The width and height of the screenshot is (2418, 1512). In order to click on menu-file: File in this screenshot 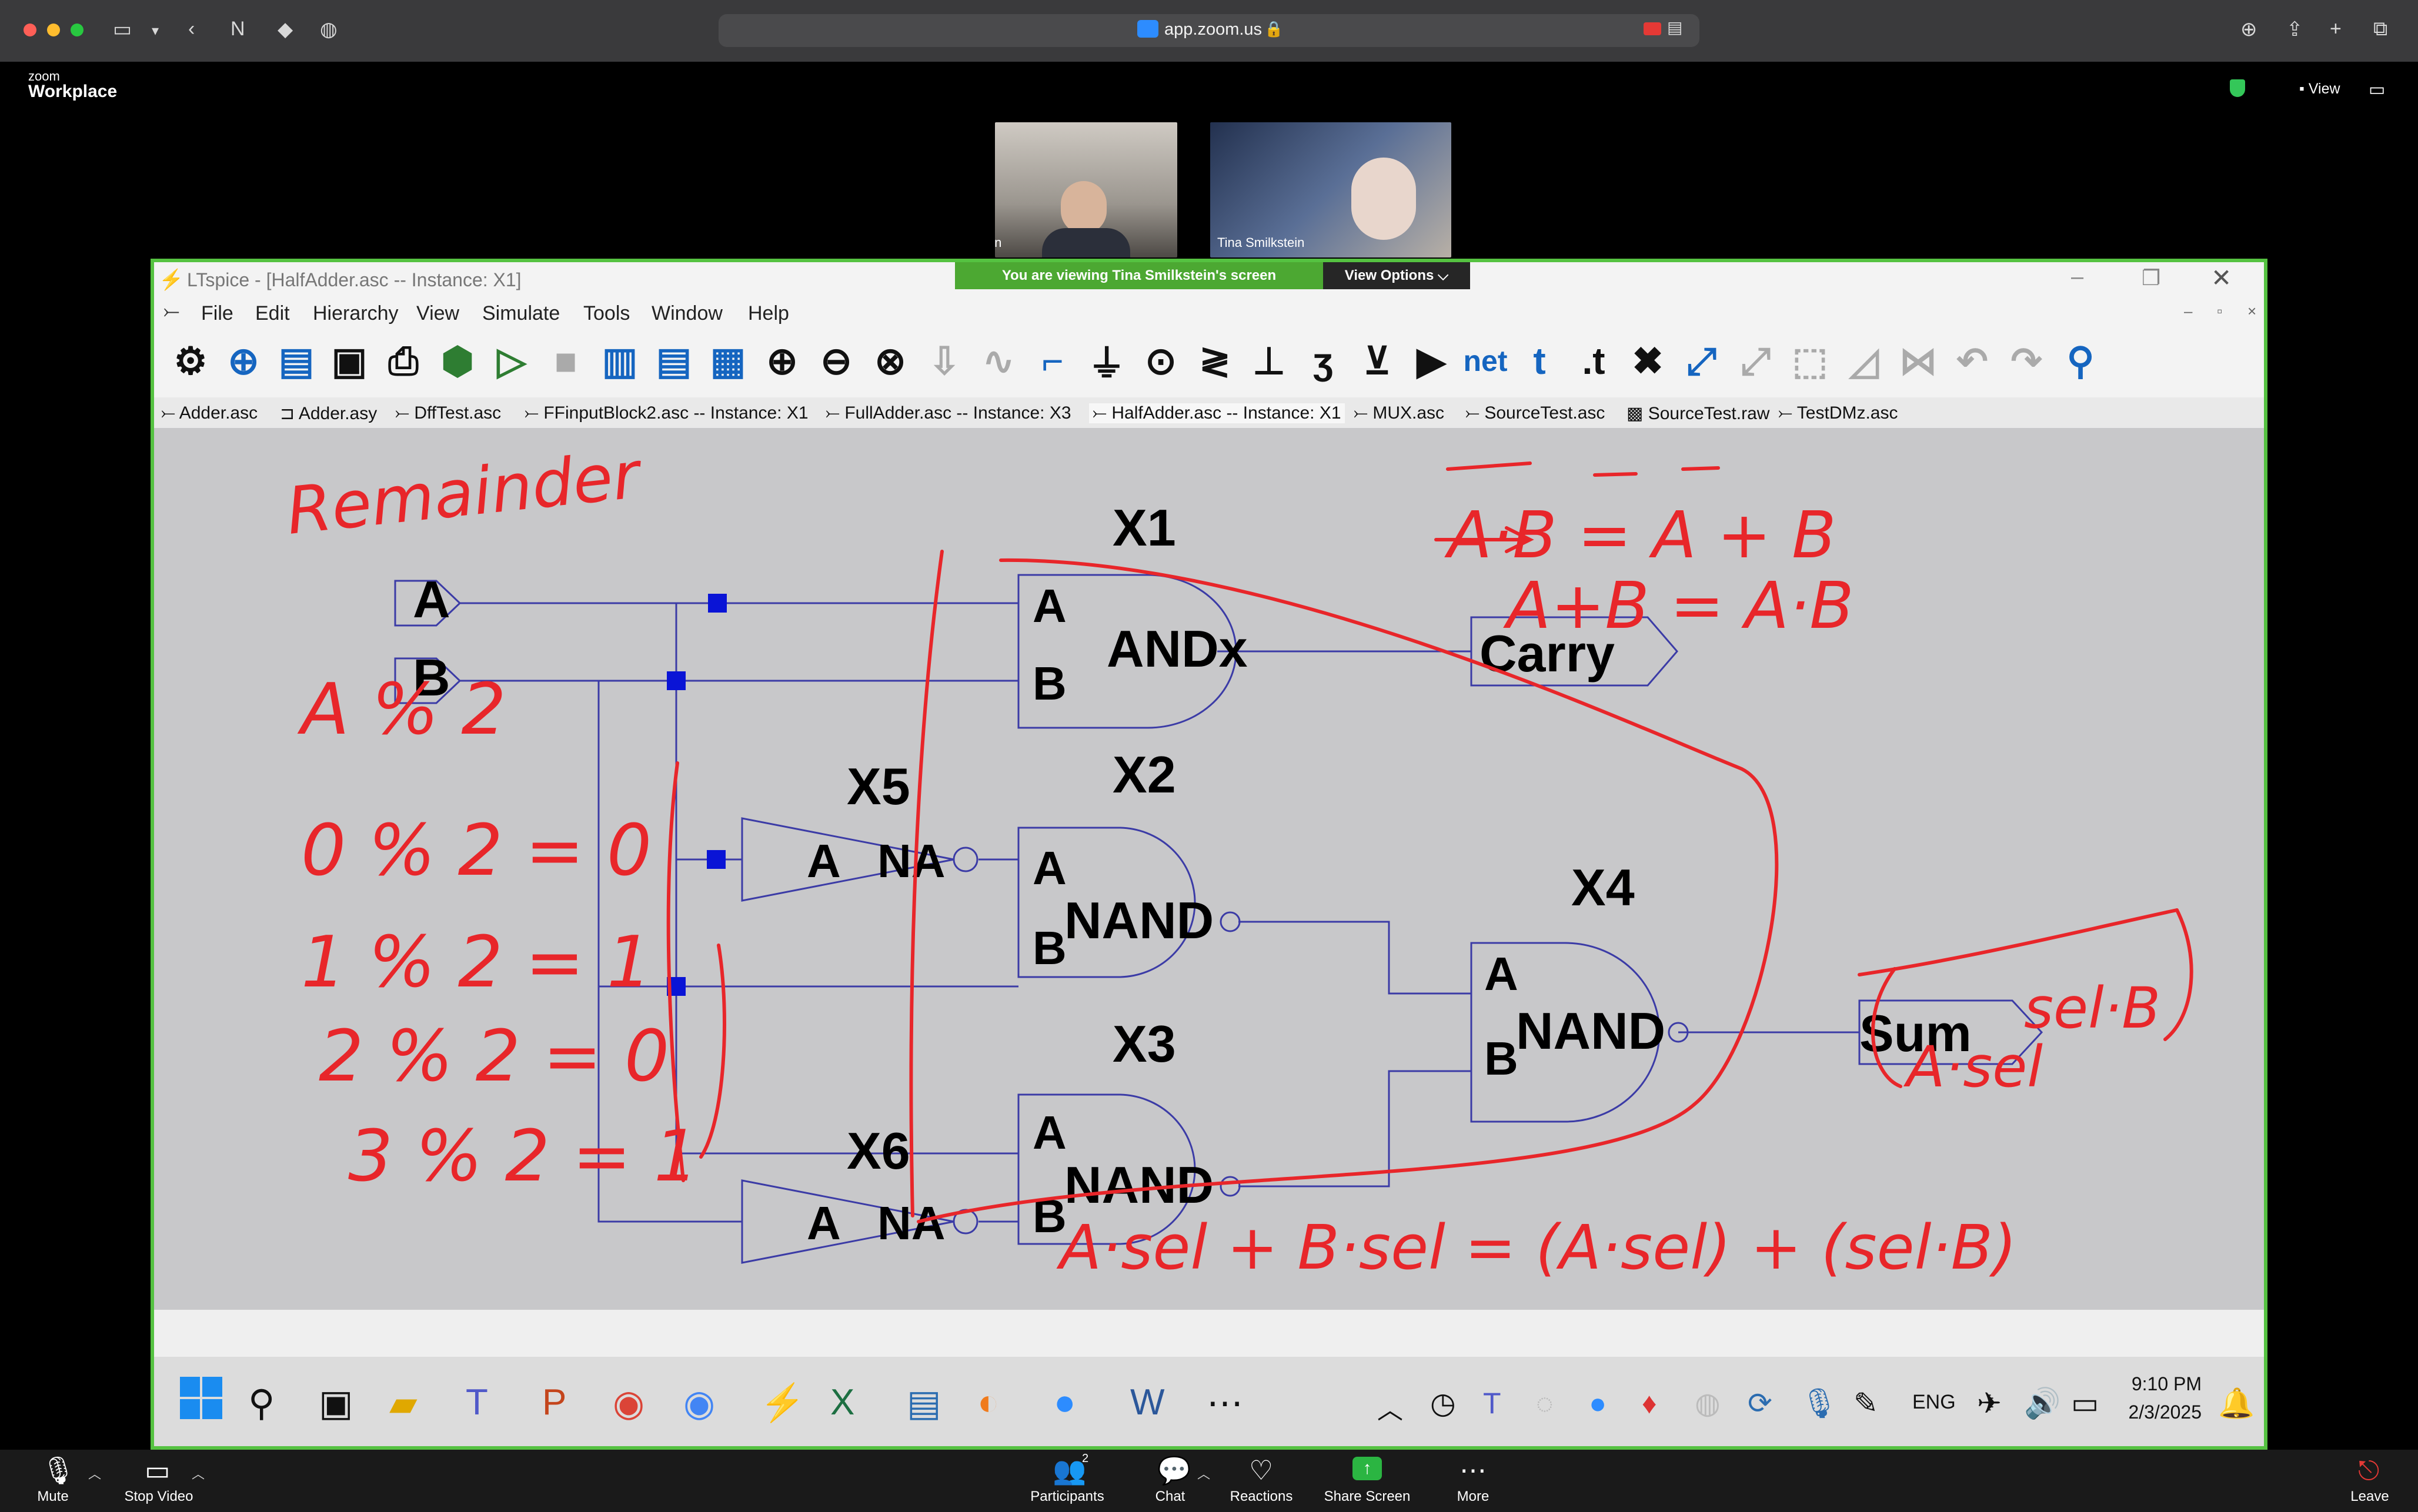, I will do `click(217, 313)`.